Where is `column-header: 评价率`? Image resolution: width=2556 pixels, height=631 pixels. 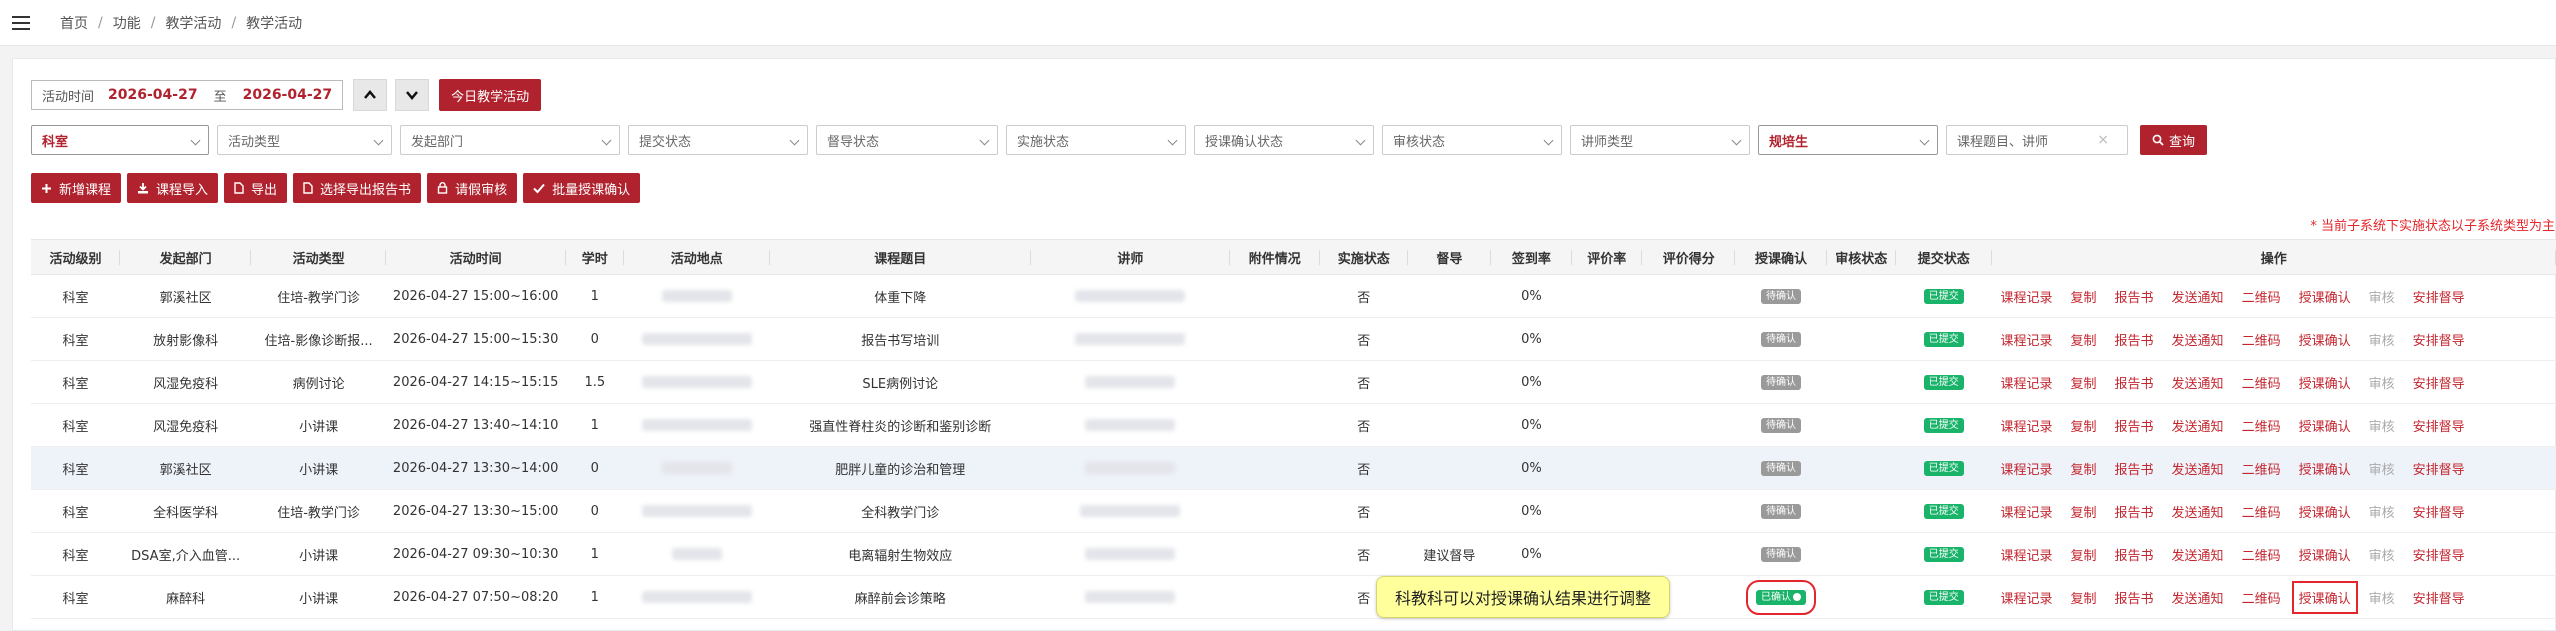 column-header: 评价率 is located at coordinates (1607, 257).